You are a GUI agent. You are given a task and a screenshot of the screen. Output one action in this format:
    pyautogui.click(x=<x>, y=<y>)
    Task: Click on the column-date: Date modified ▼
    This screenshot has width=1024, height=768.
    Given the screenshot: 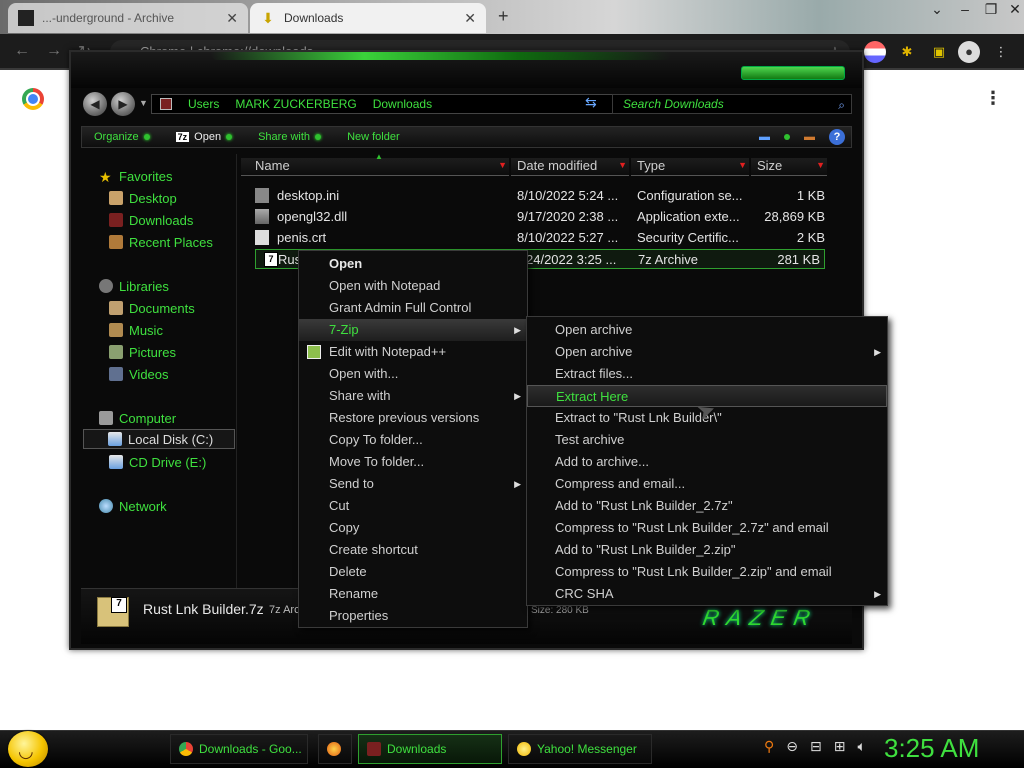 What is the action you would take?
    pyautogui.click(x=570, y=167)
    